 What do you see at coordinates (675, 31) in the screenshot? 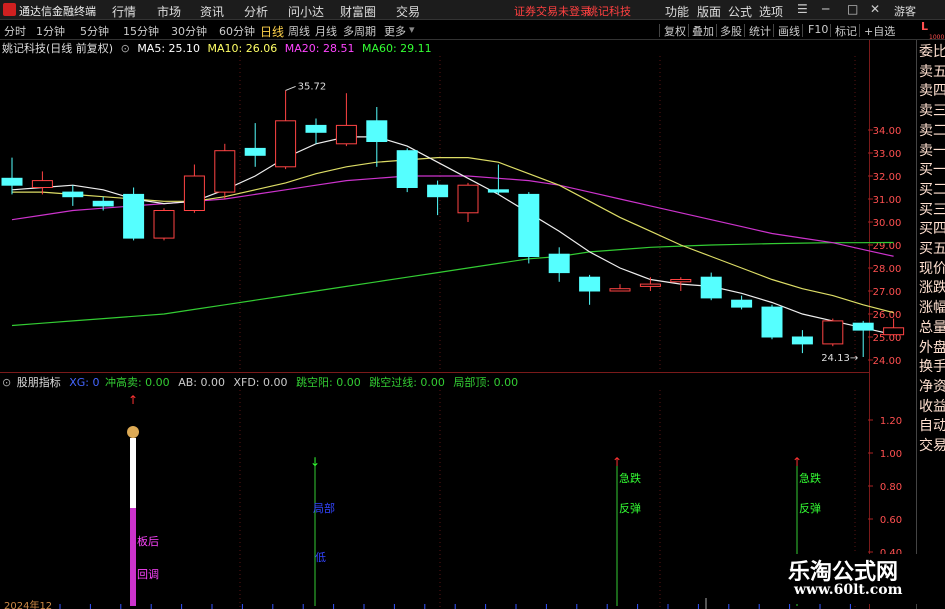
I see `adjust-button: 复权` at bounding box center [675, 31].